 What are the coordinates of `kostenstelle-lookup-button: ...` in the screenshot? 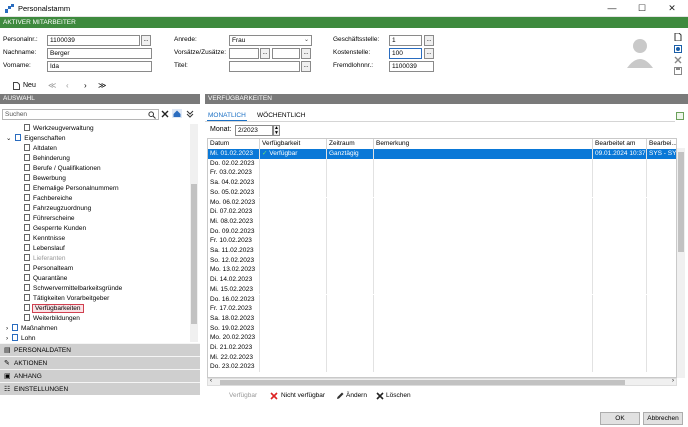 It's located at (429, 53).